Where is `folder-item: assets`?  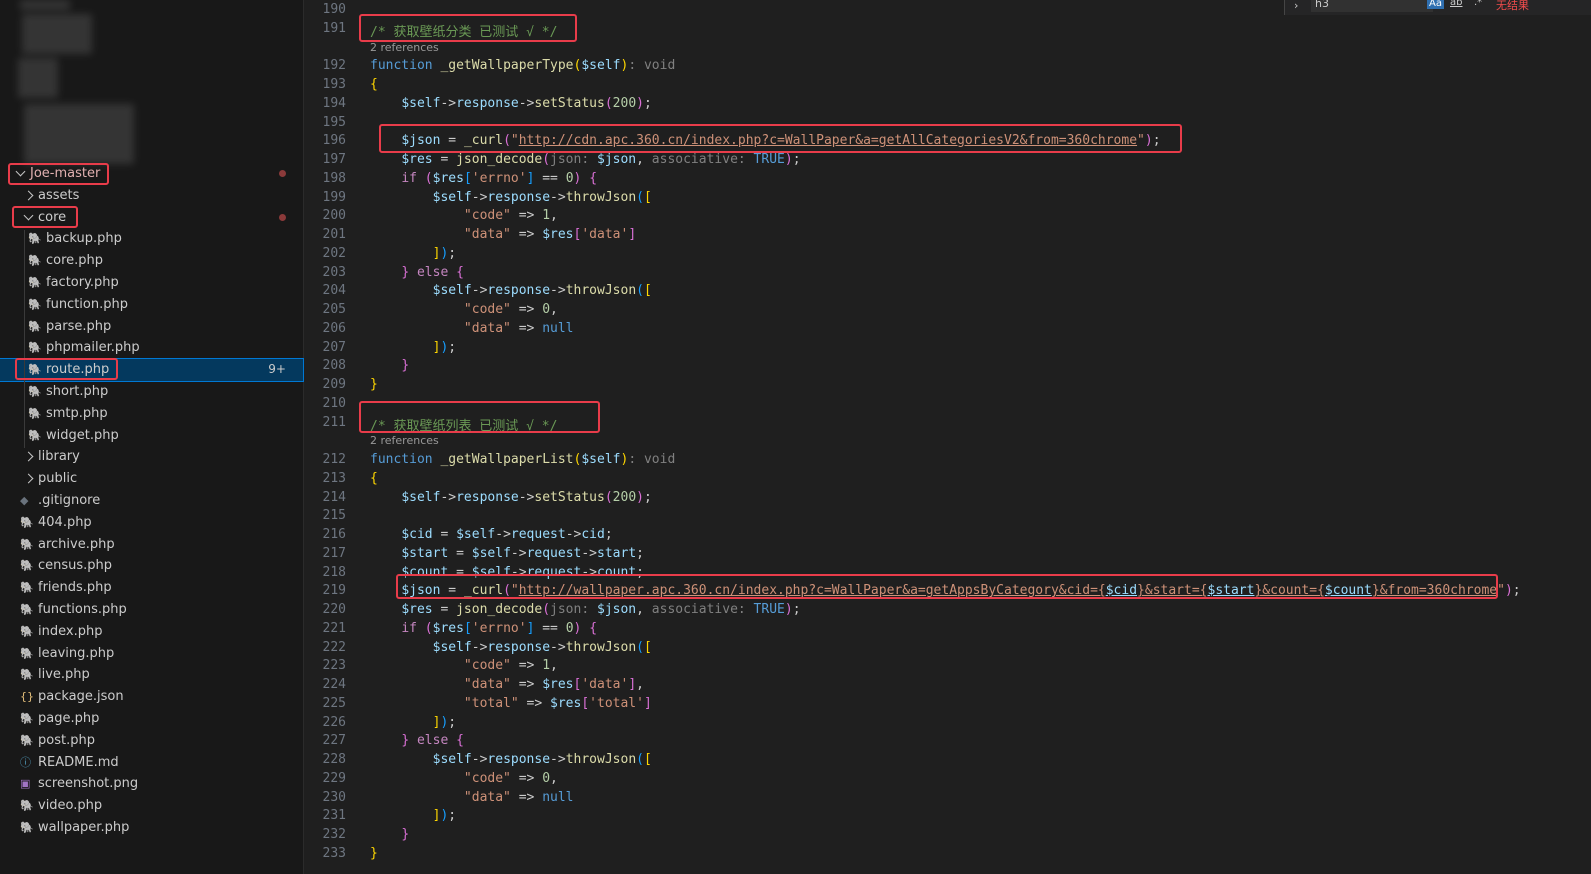 folder-item: assets is located at coordinates (151, 196).